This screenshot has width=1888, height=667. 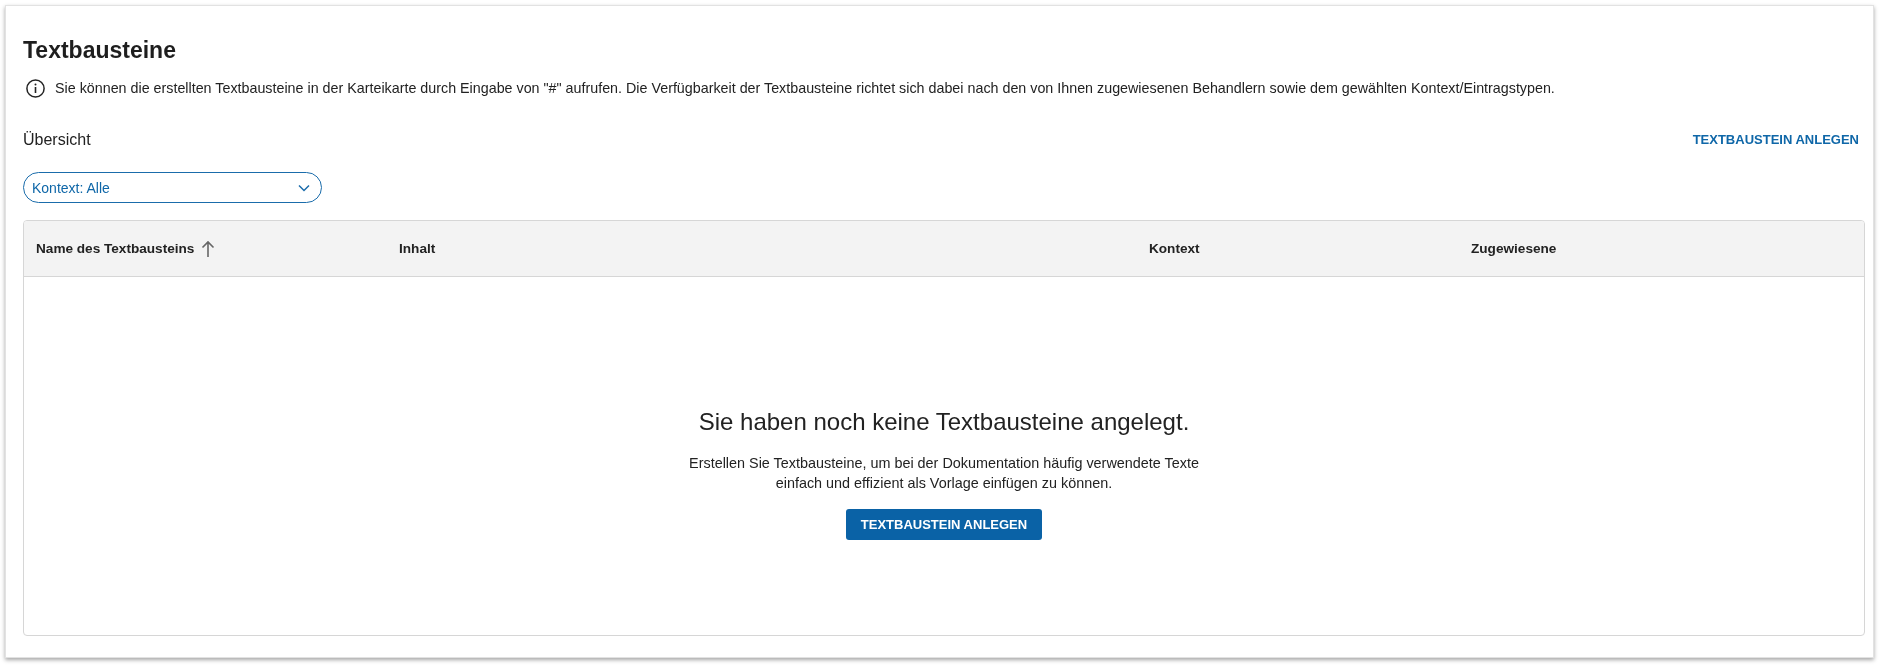 I want to click on column-header: Name des Textbausteins, so click(x=126, y=248).